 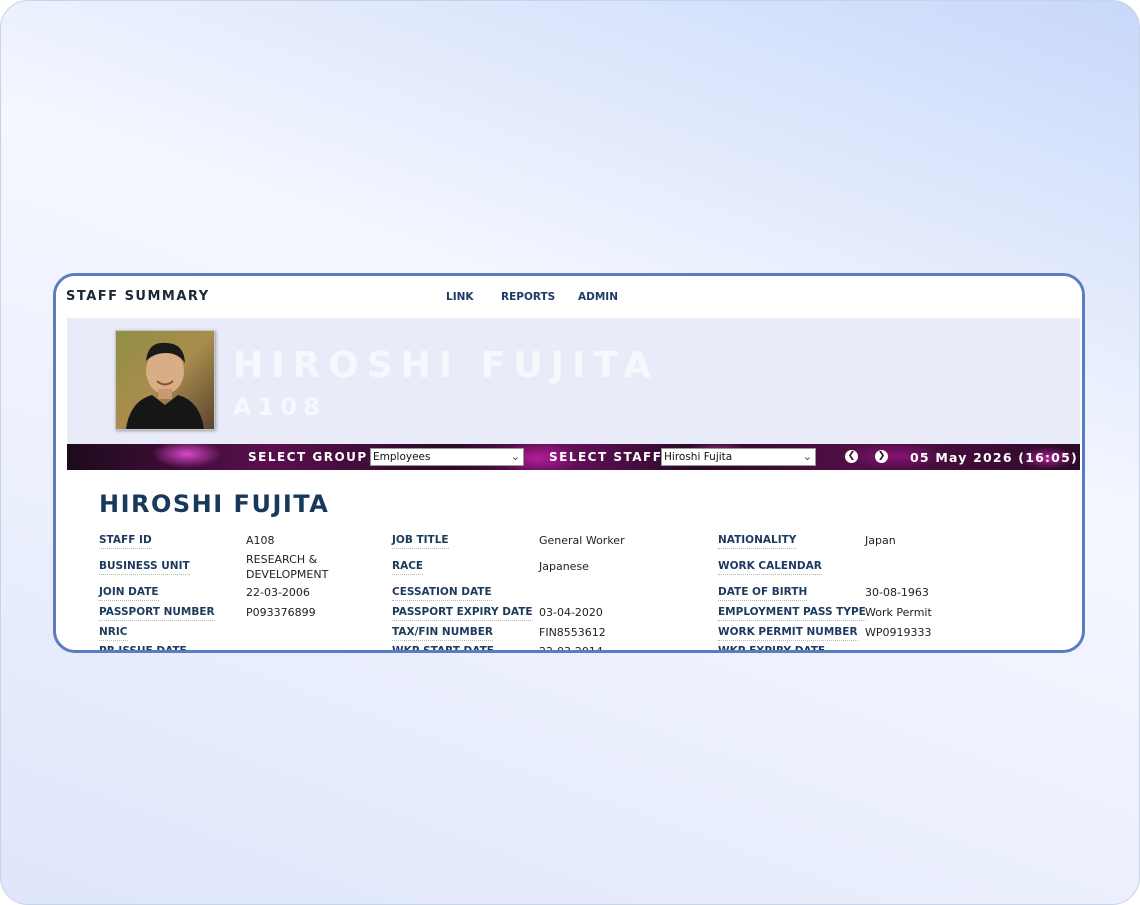 I want to click on profile-header: HIROSHI FUJITA A108, so click(x=573, y=381).